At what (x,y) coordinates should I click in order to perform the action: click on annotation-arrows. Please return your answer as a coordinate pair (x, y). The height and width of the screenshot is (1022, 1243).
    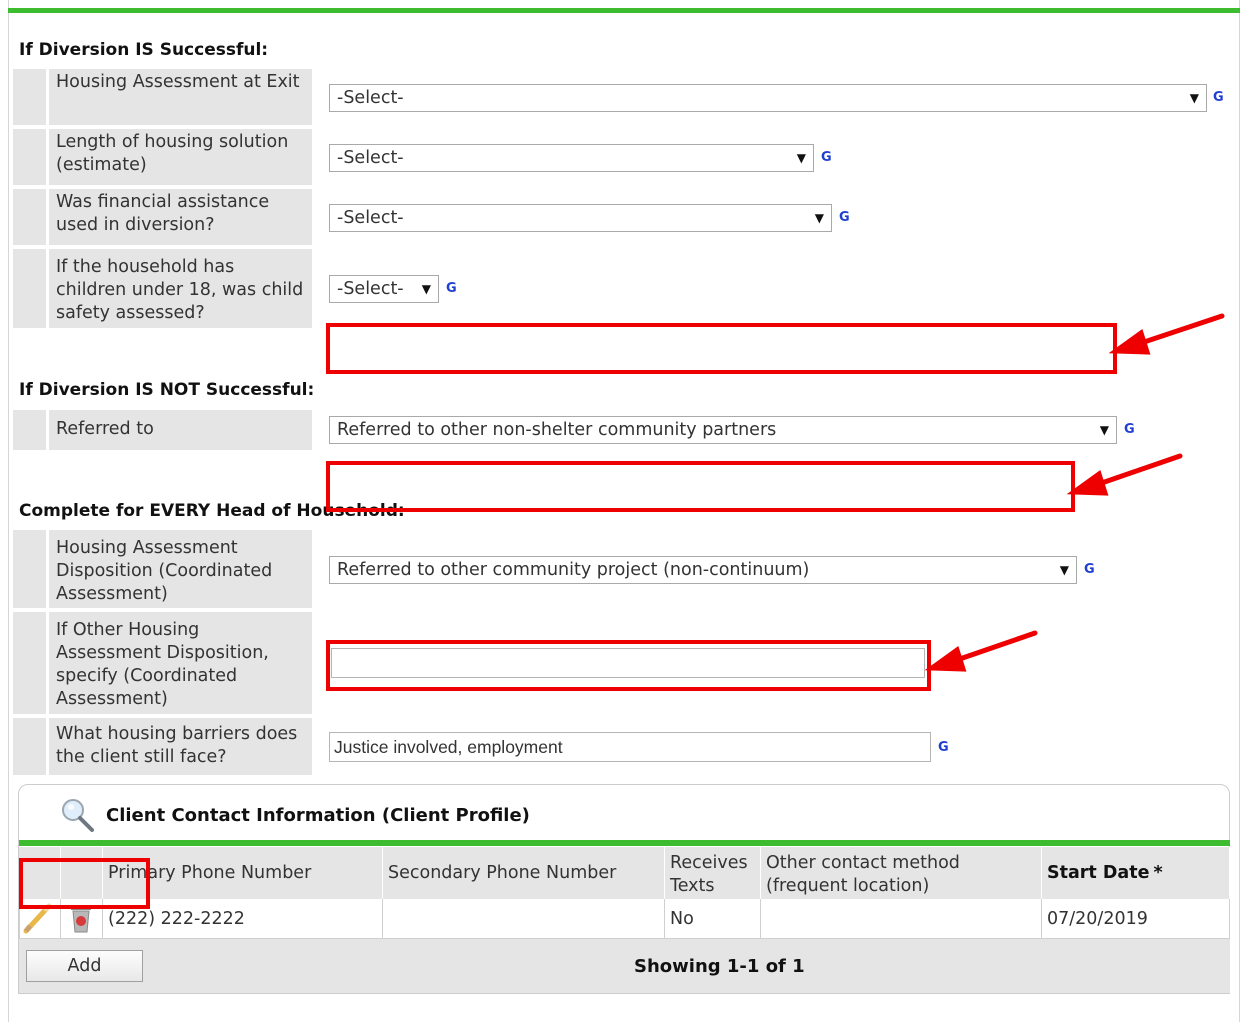
    Looking at the image, I should click on (1074, 492).